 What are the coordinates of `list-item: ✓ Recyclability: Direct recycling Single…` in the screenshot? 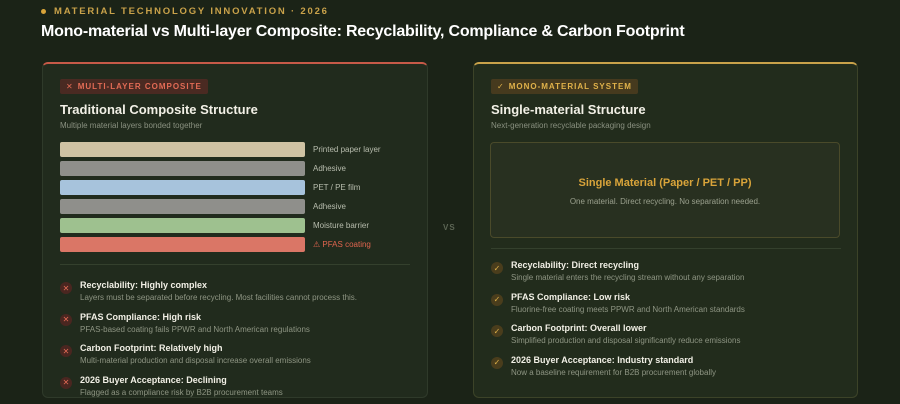 It's located at (618, 276).